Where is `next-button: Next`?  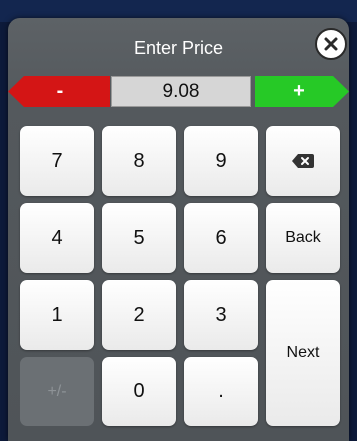
next-button: Next is located at coordinates (303, 353).